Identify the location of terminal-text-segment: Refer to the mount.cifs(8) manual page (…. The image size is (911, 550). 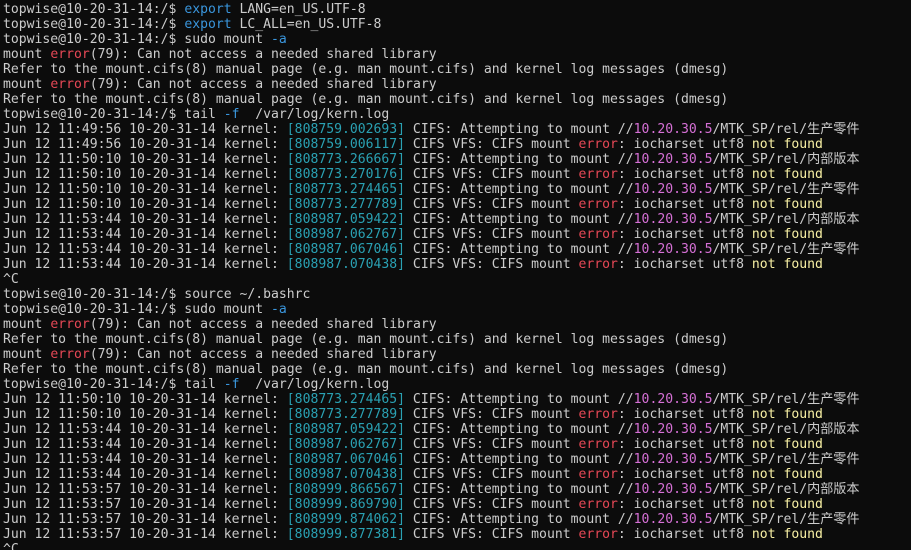
(366, 99).